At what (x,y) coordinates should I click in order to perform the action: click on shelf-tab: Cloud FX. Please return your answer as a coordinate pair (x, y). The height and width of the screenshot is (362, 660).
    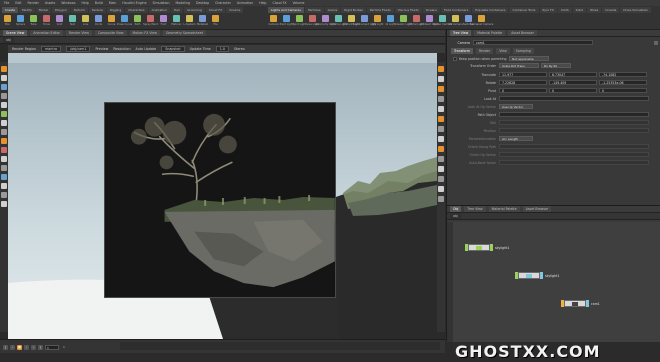
    Looking at the image, I should click on (215, 10).